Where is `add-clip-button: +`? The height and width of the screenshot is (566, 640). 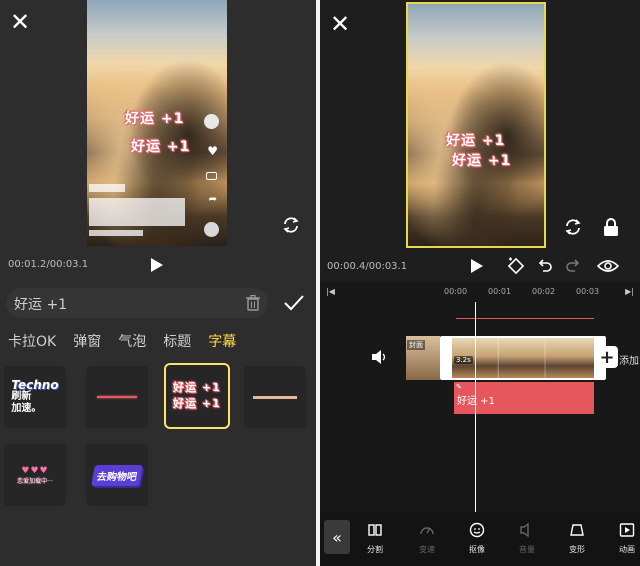
add-clip-button: + is located at coordinates (607, 357).